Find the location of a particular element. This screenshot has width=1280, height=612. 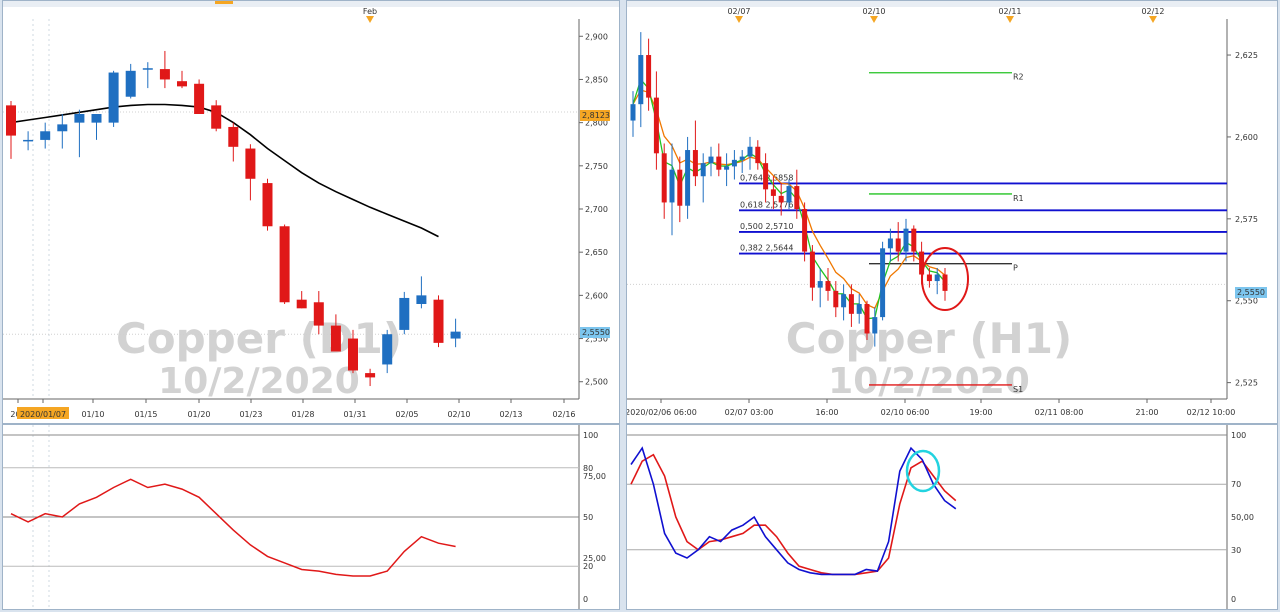

daily-date-label: 01/23 is located at coordinates (250, 414).